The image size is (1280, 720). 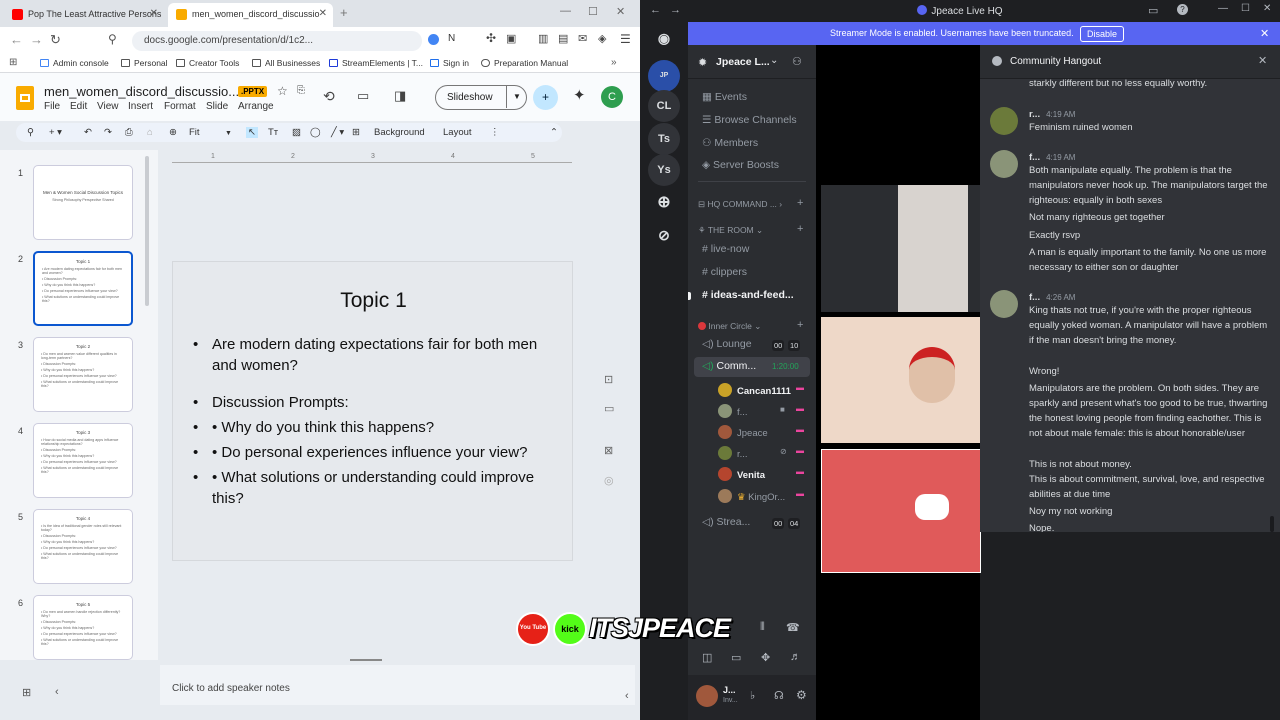 I want to click on slideshow-button: Slideshow ▼, so click(x=481, y=97).